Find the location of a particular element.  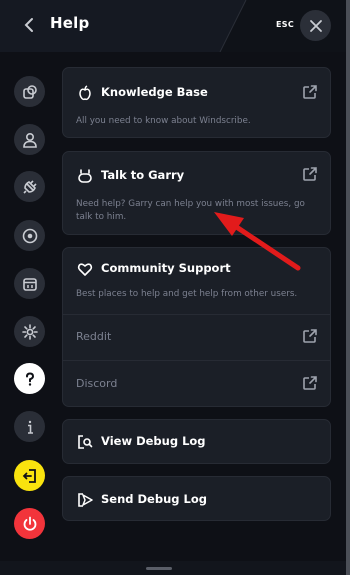

annotation-arrow is located at coordinates (257, 241).